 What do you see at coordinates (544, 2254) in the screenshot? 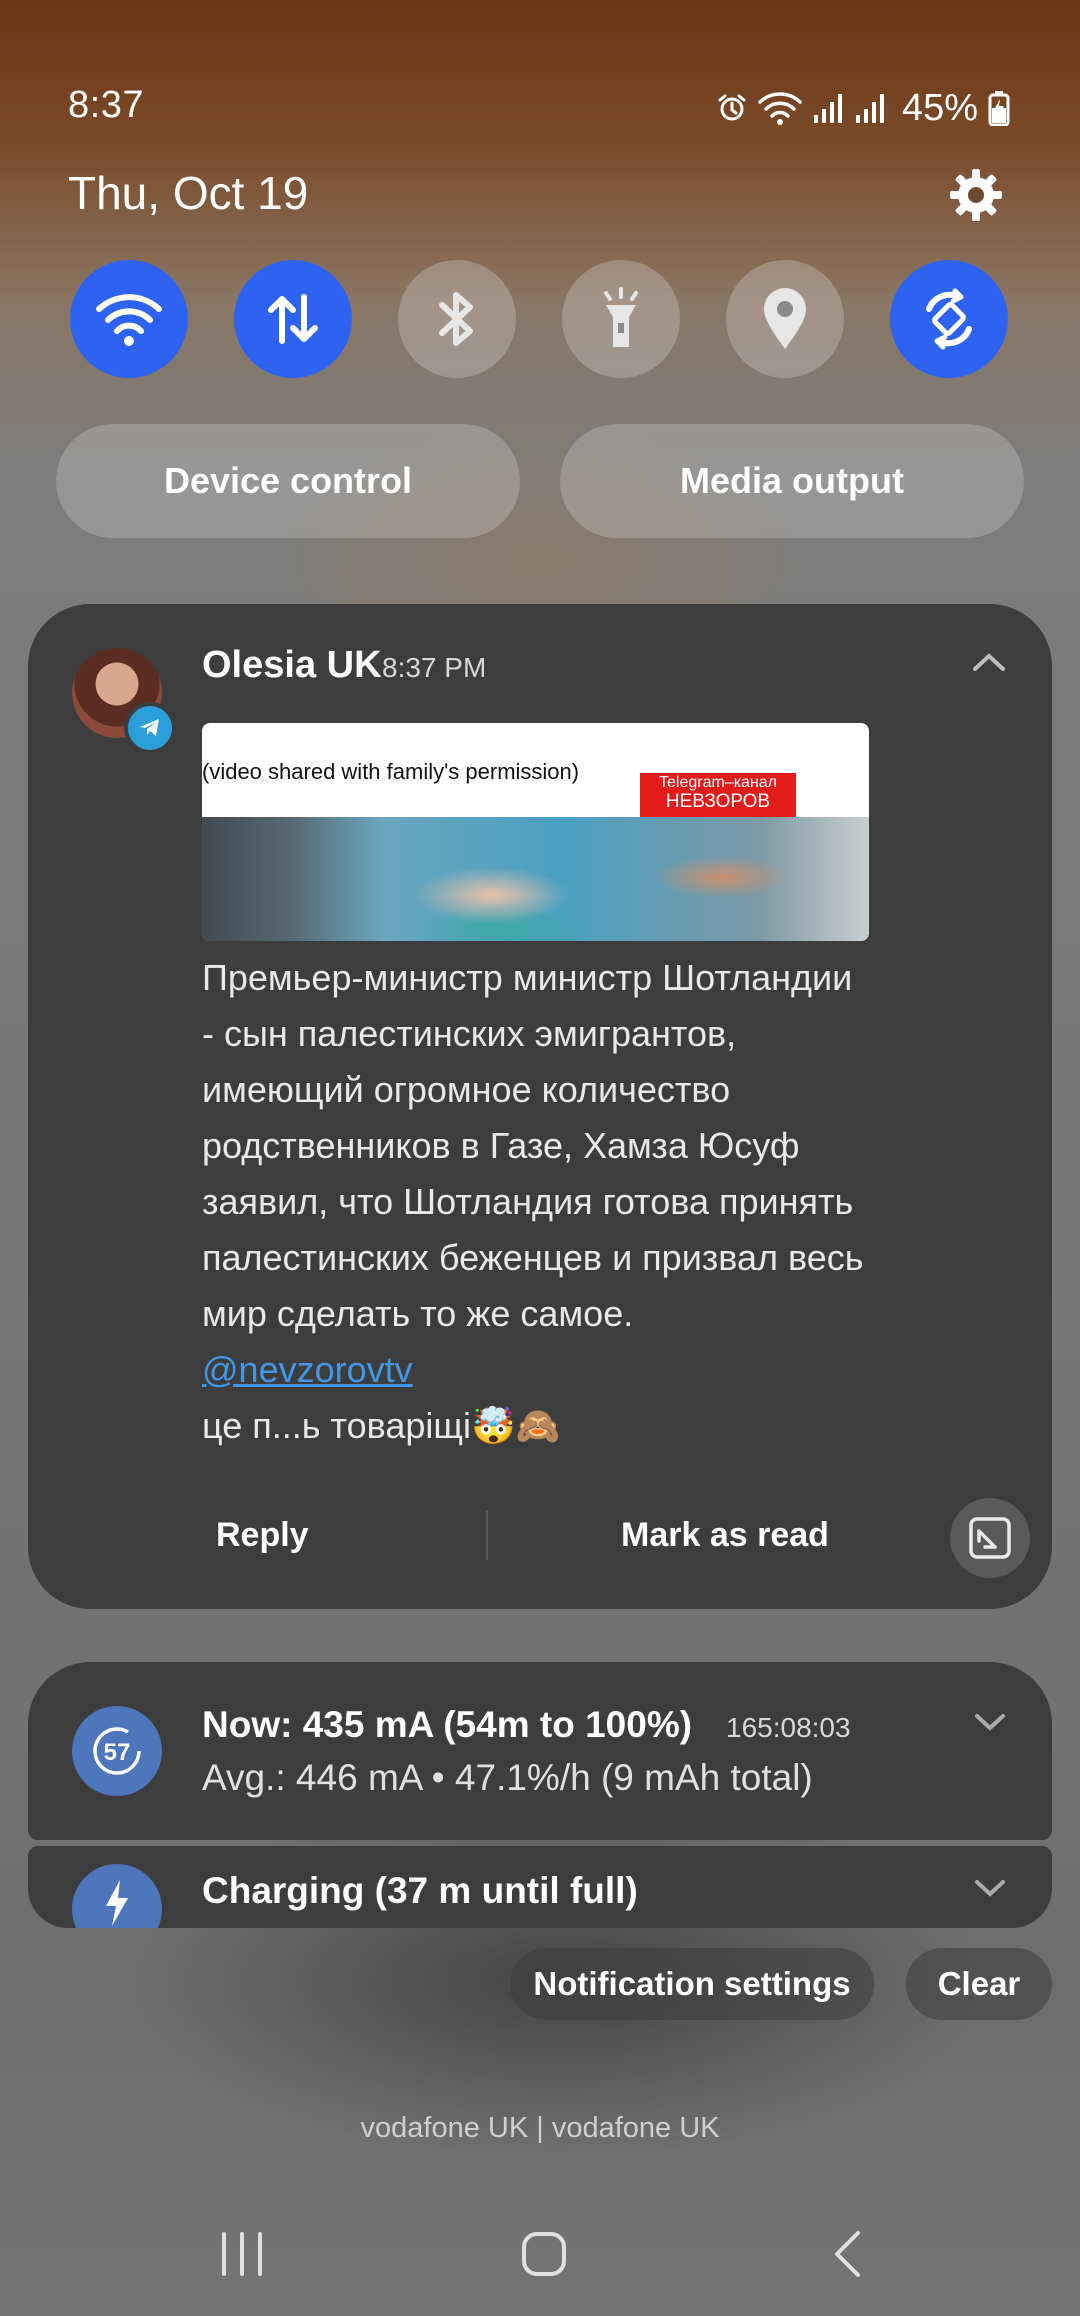
I see `home-icon` at bounding box center [544, 2254].